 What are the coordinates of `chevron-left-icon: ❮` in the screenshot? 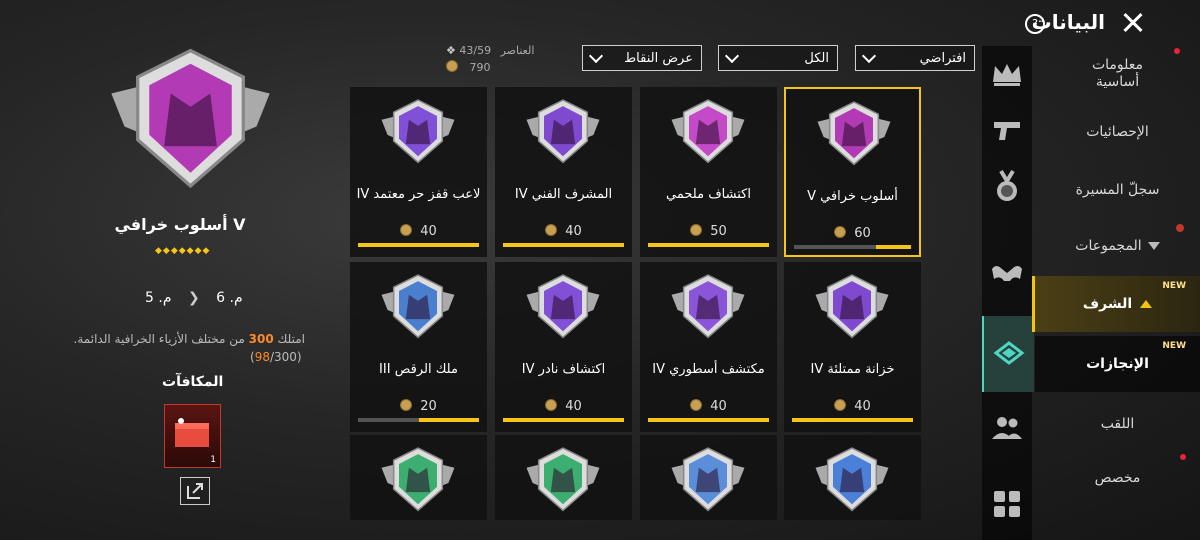 It's located at (193, 298).